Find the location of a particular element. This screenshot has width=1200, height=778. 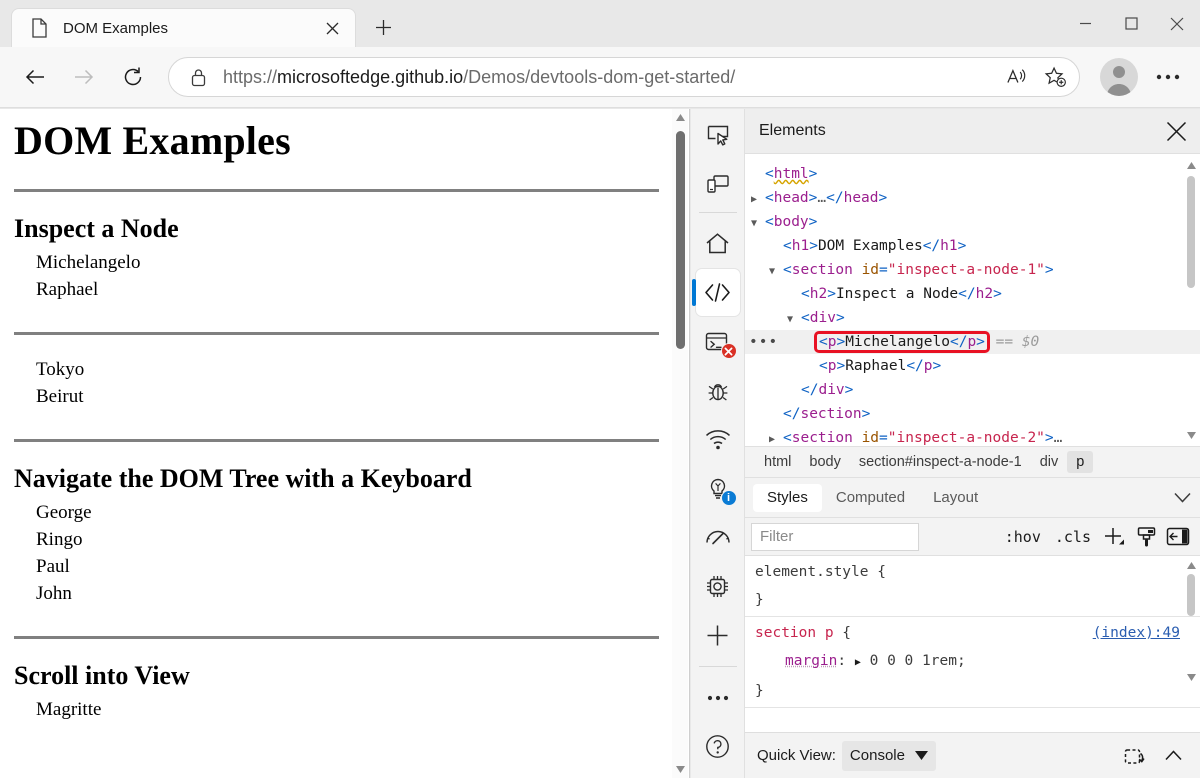

expand-shorthand-icon: ▶ is located at coordinates (858, 662).